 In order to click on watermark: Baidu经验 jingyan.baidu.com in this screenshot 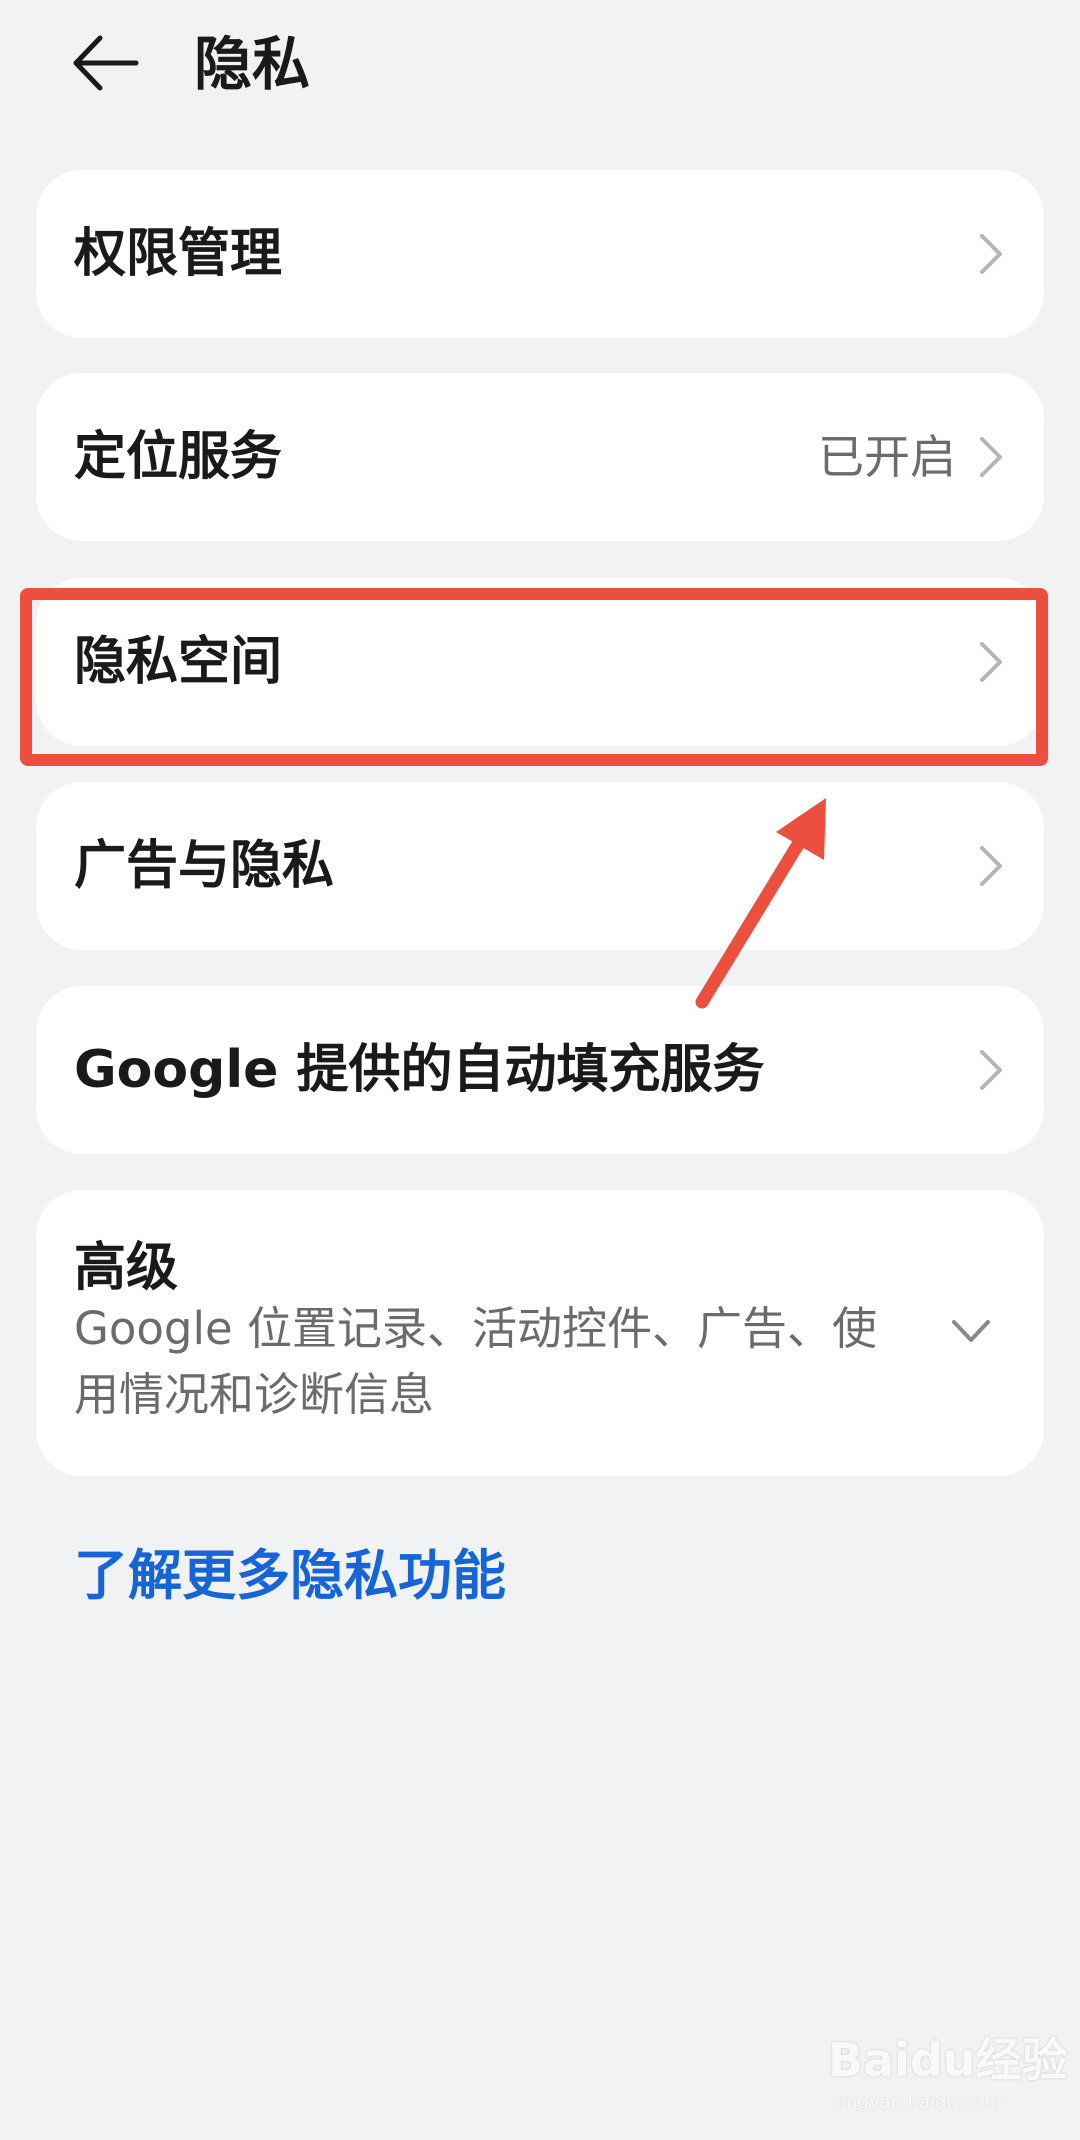, I will do `click(948, 2077)`.